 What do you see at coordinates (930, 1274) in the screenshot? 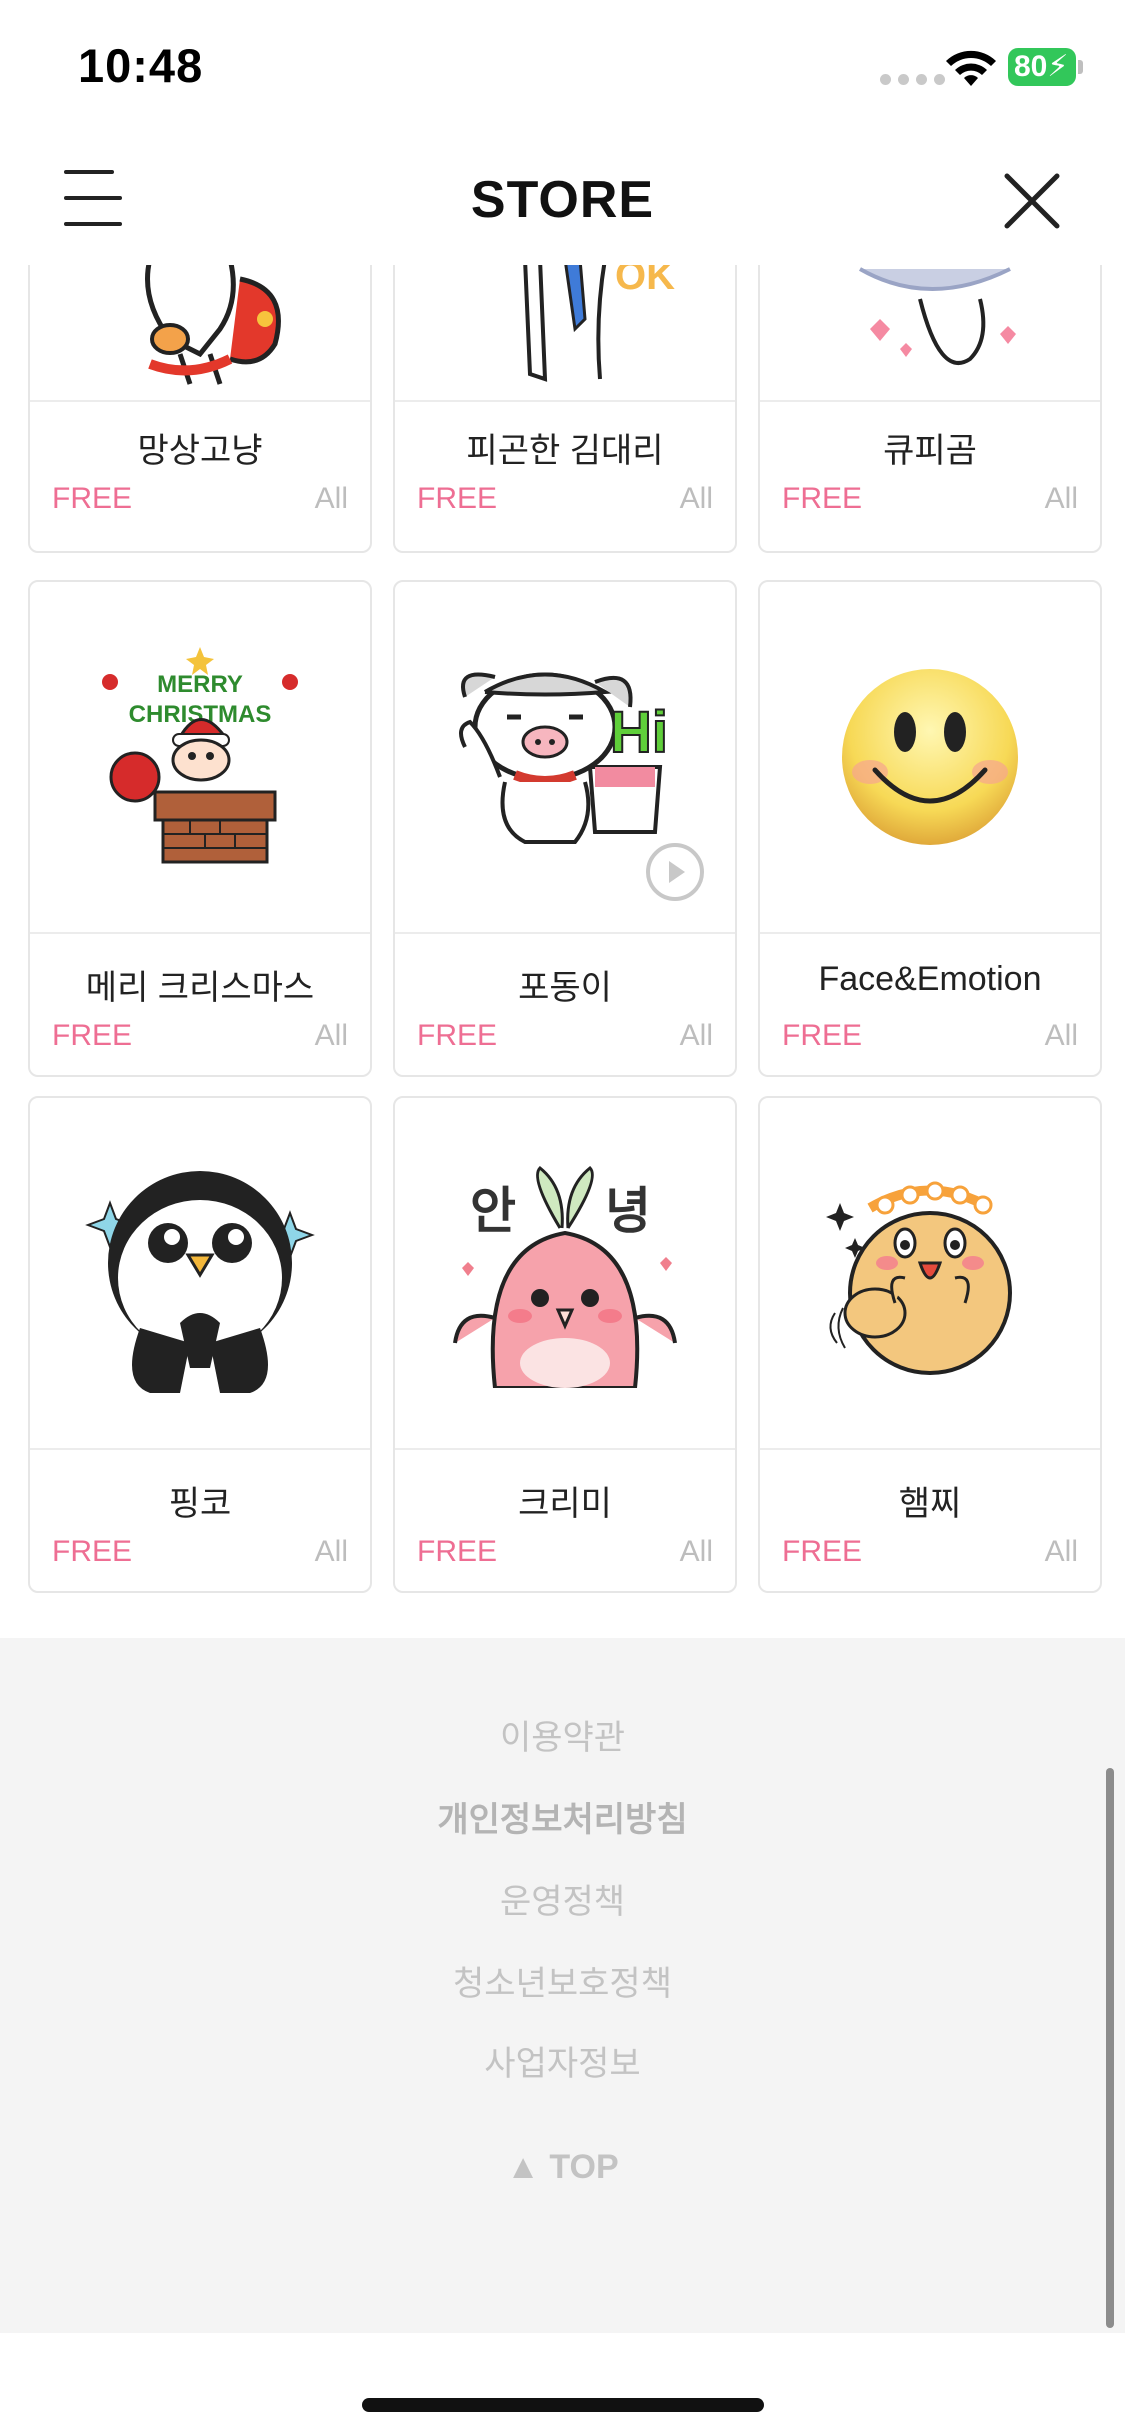
I see `sticker-thumbnail-hamster` at bounding box center [930, 1274].